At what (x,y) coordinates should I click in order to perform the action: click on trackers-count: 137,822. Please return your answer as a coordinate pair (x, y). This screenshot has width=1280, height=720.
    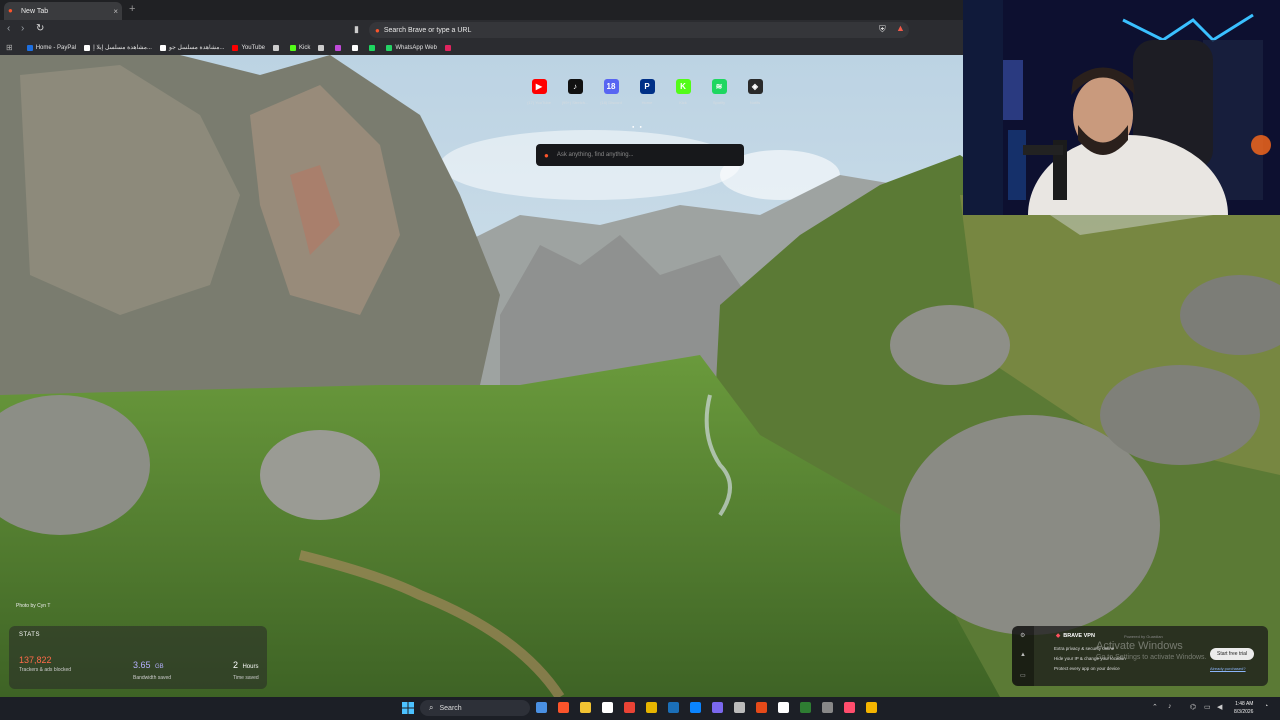
    Looking at the image, I should click on (35, 660).